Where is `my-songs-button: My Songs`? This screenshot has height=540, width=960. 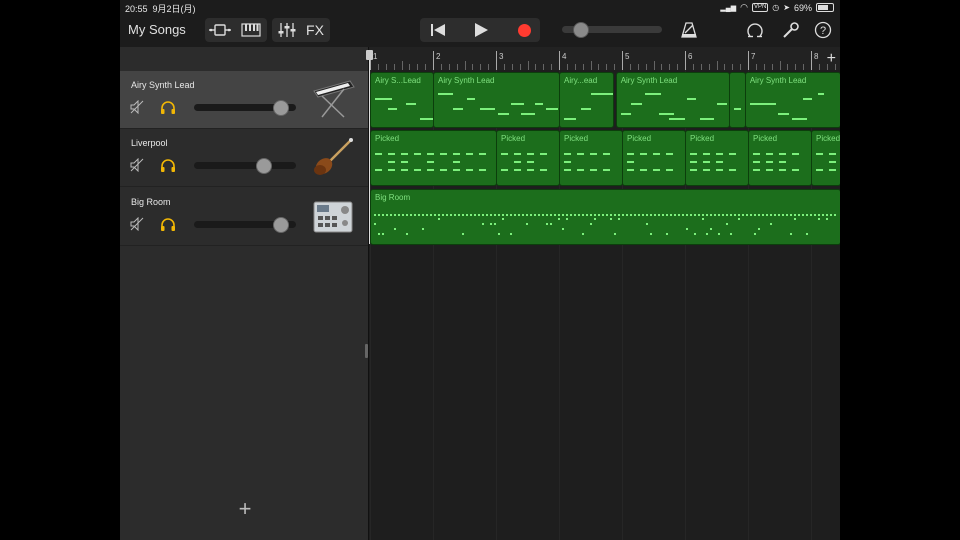
my-songs-button: My Songs is located at coordinates (157, 34).